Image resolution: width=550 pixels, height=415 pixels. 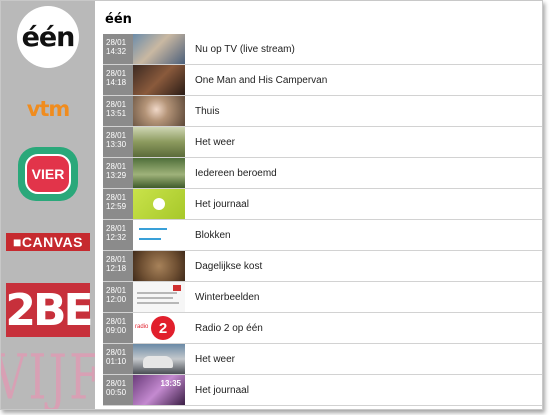 I want to click on program-row: 28/01 13:51 Thuis, so click(x=322, y=111).